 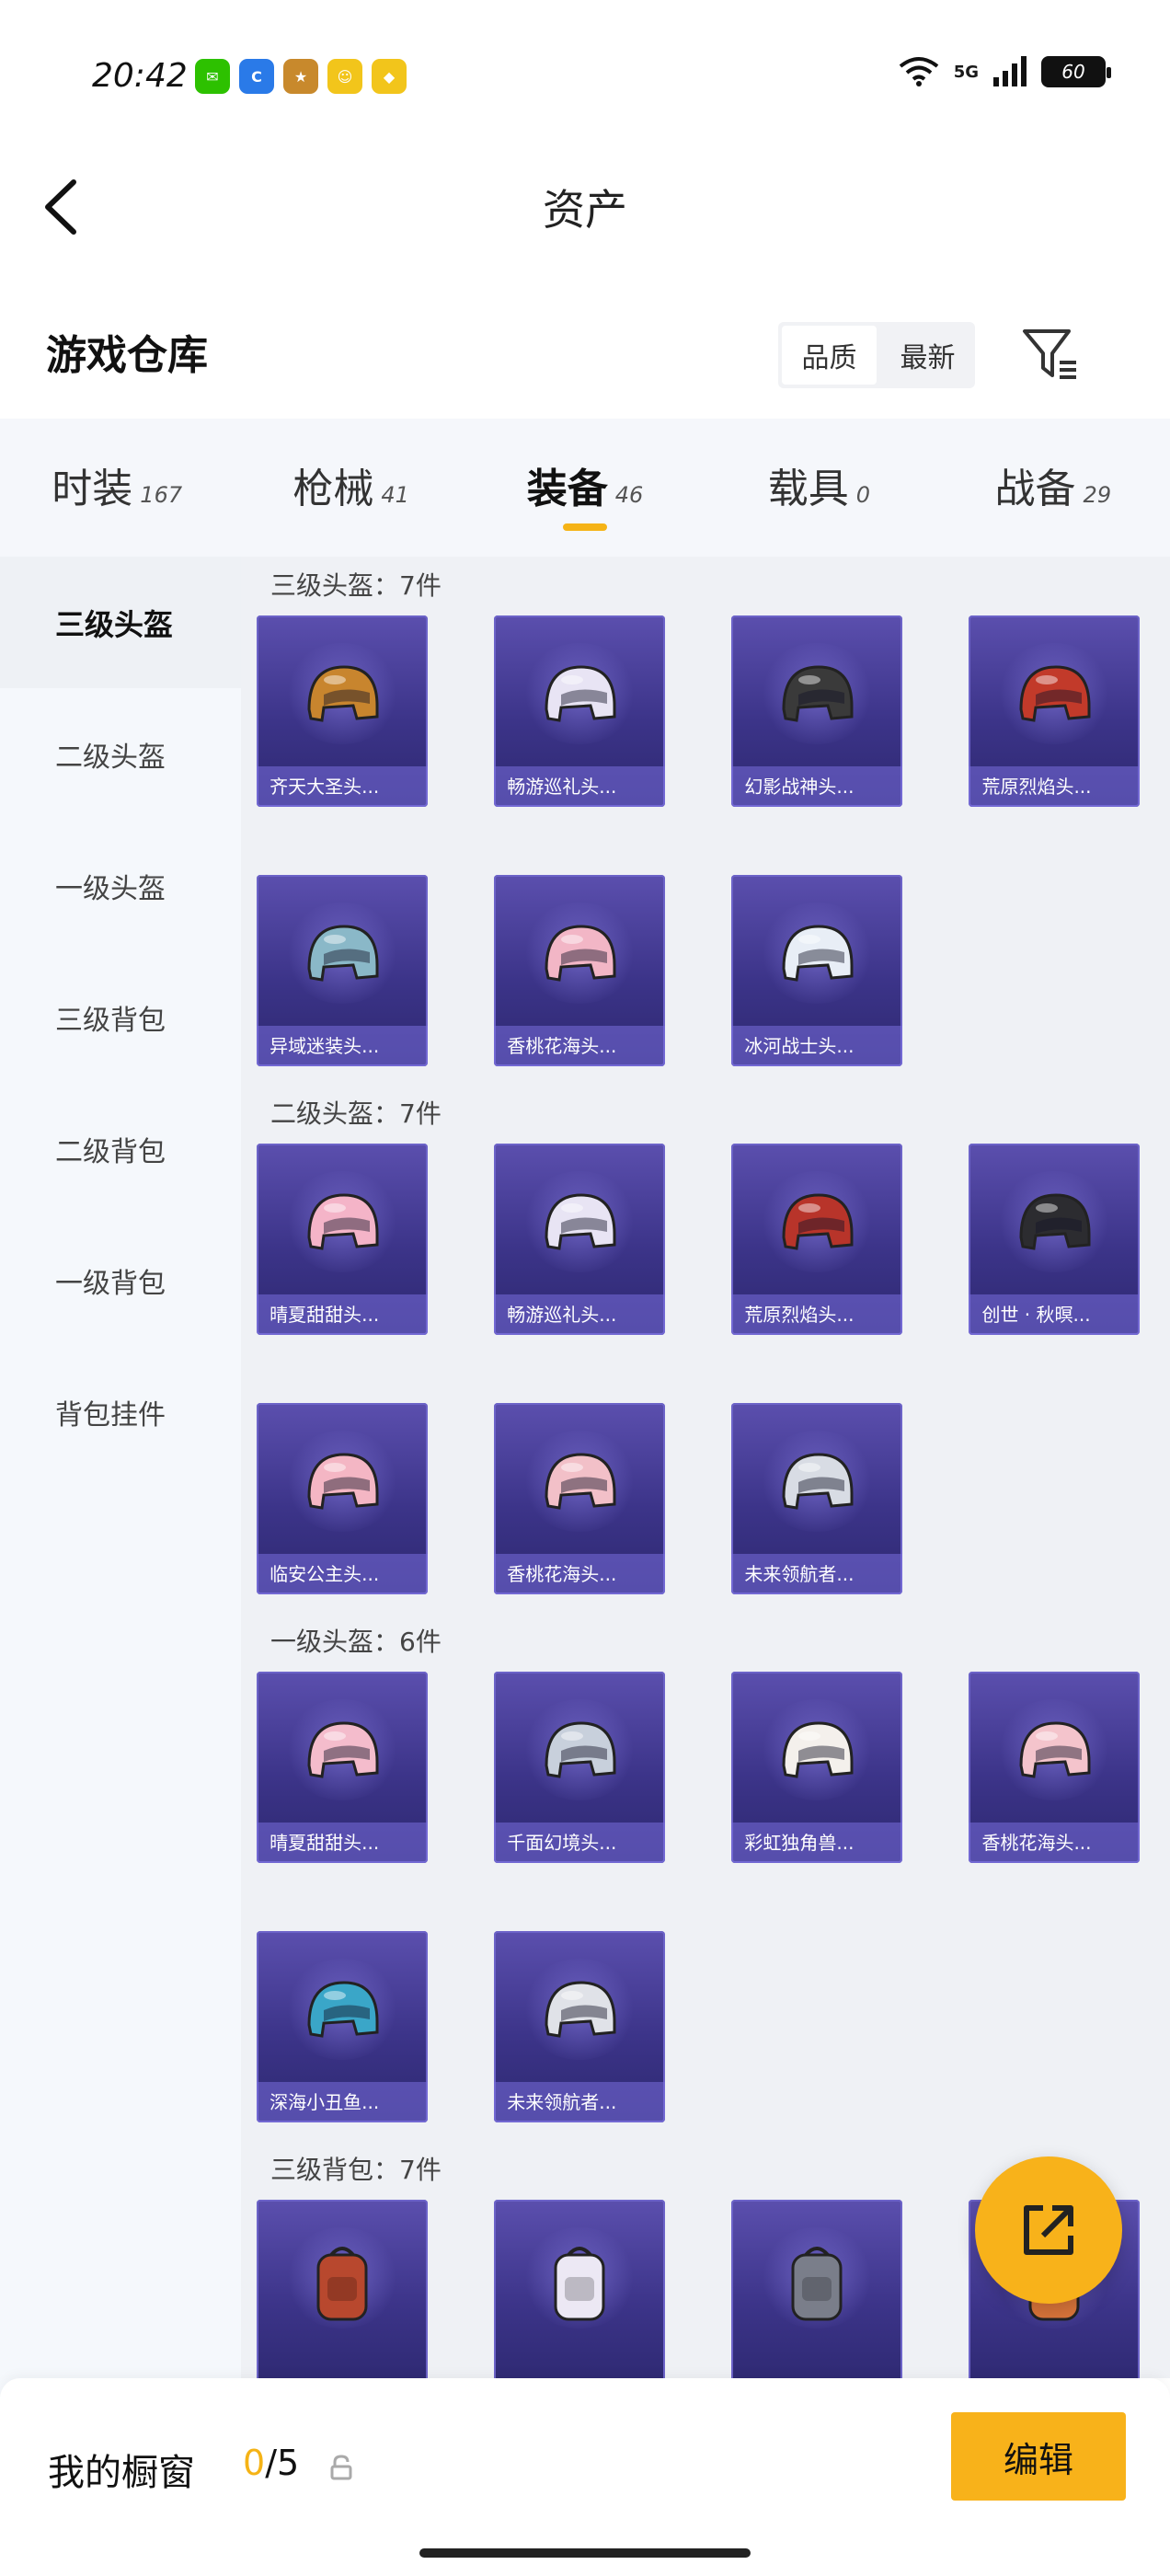 I want to click on tab-count: 0, so click(x=863, y=495).